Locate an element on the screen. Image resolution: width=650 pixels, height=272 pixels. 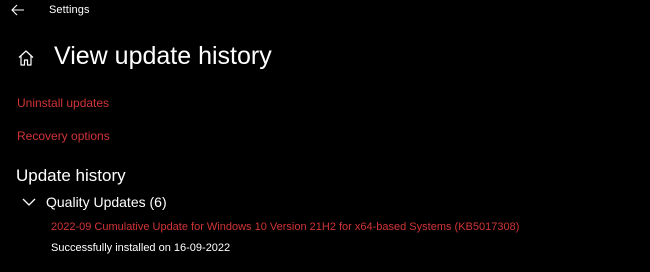
app-title: Settings is located at coordinates (69, 10).